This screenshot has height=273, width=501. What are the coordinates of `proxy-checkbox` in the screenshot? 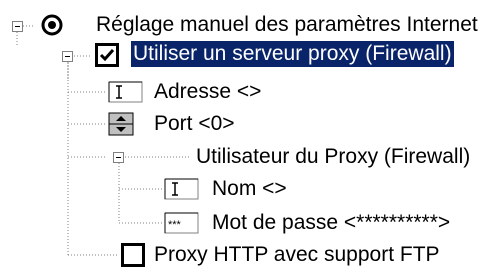 It's located at (107, 55).